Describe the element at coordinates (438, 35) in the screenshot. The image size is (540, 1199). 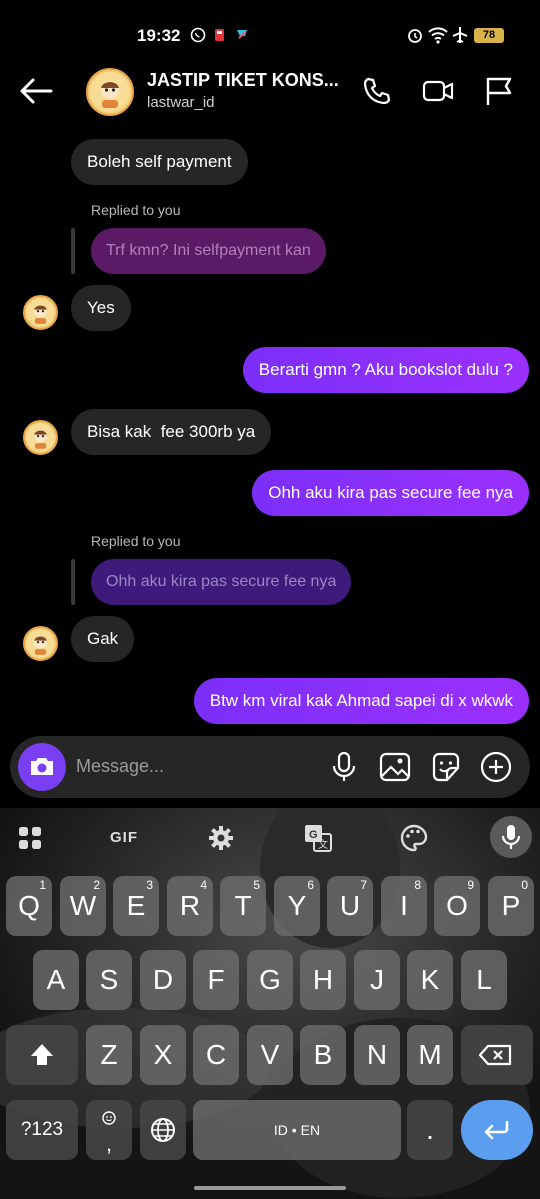
I see `wifi-icon` at that location.